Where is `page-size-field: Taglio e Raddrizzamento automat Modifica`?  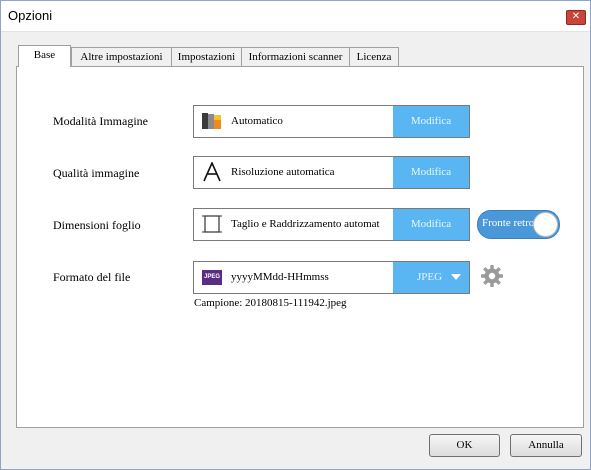 page-size-field: Taglio e Raddrizzamento automat Modifica is located at coordinates (331, 224).